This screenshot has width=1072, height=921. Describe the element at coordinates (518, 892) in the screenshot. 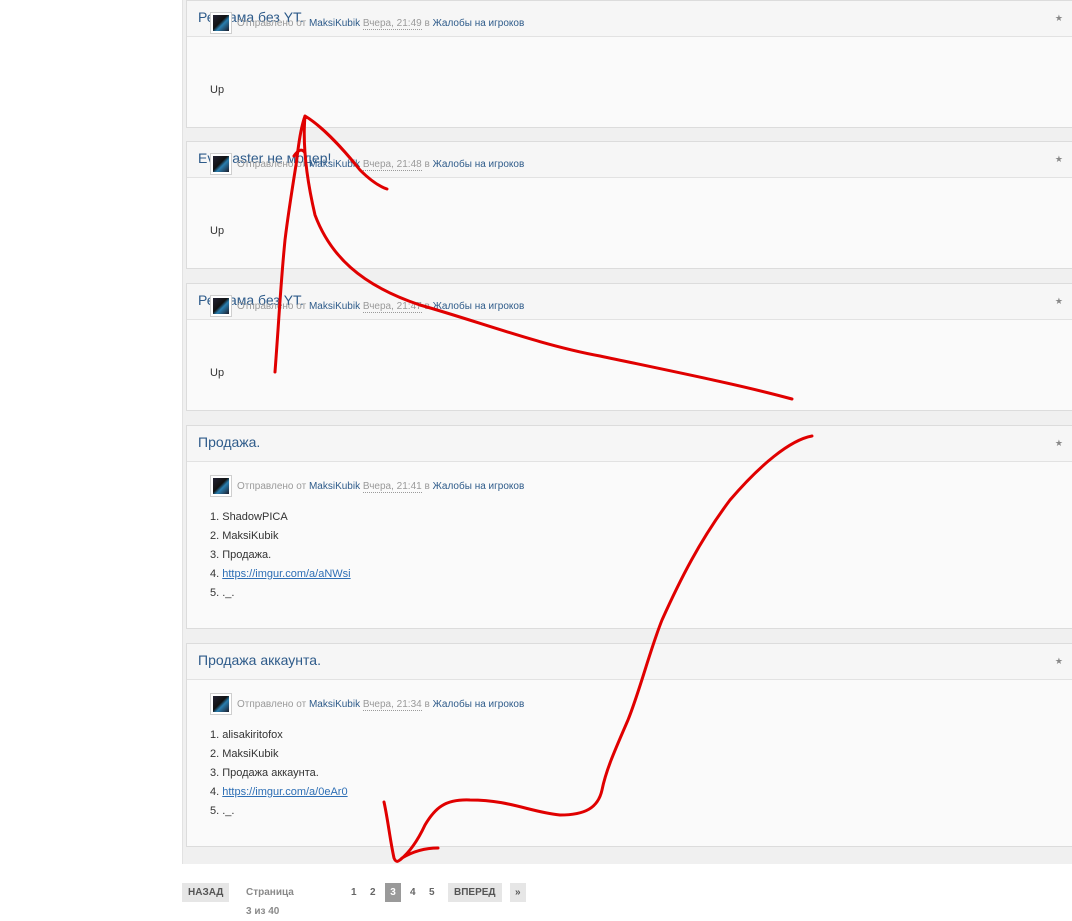

I see `last-page-button: »` at that location.